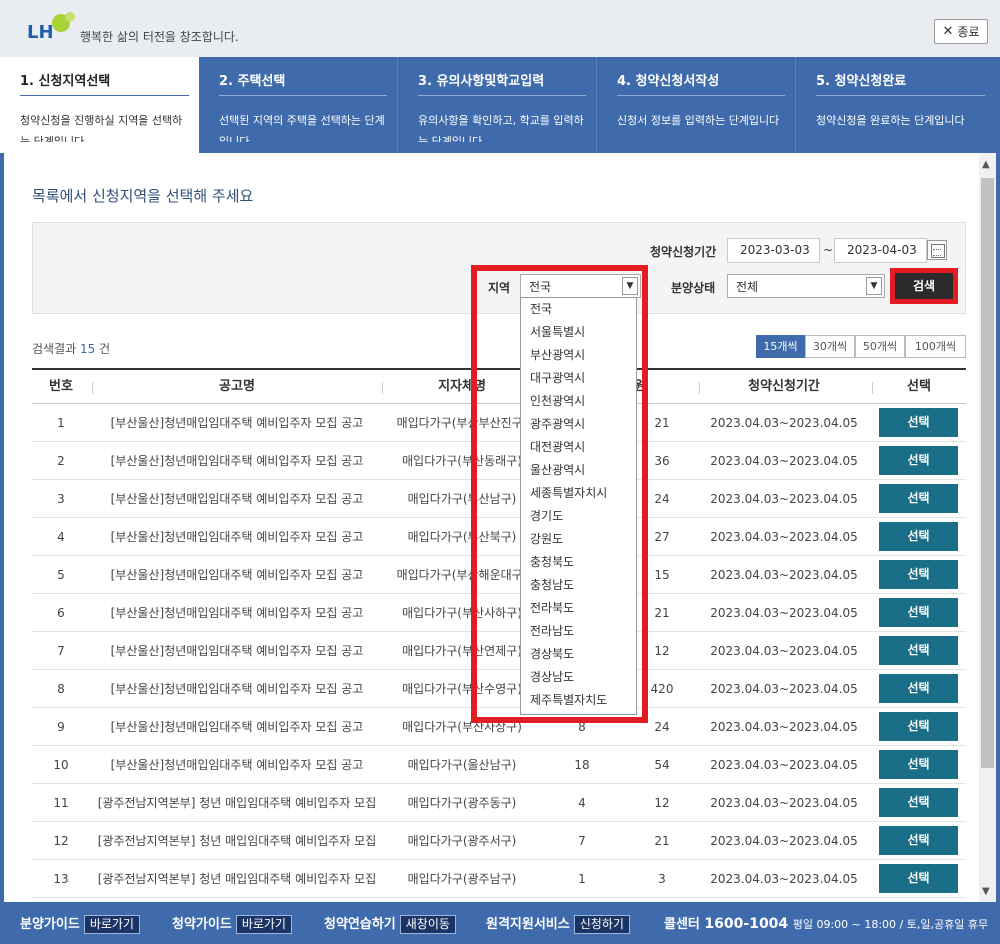 The width and height of the screenshot is (1000, 944). Describe the element at coordinates (890, 120) in the screenshot. I see `step-desc: 청약신청을 완료하는 단계입니다` at that location.